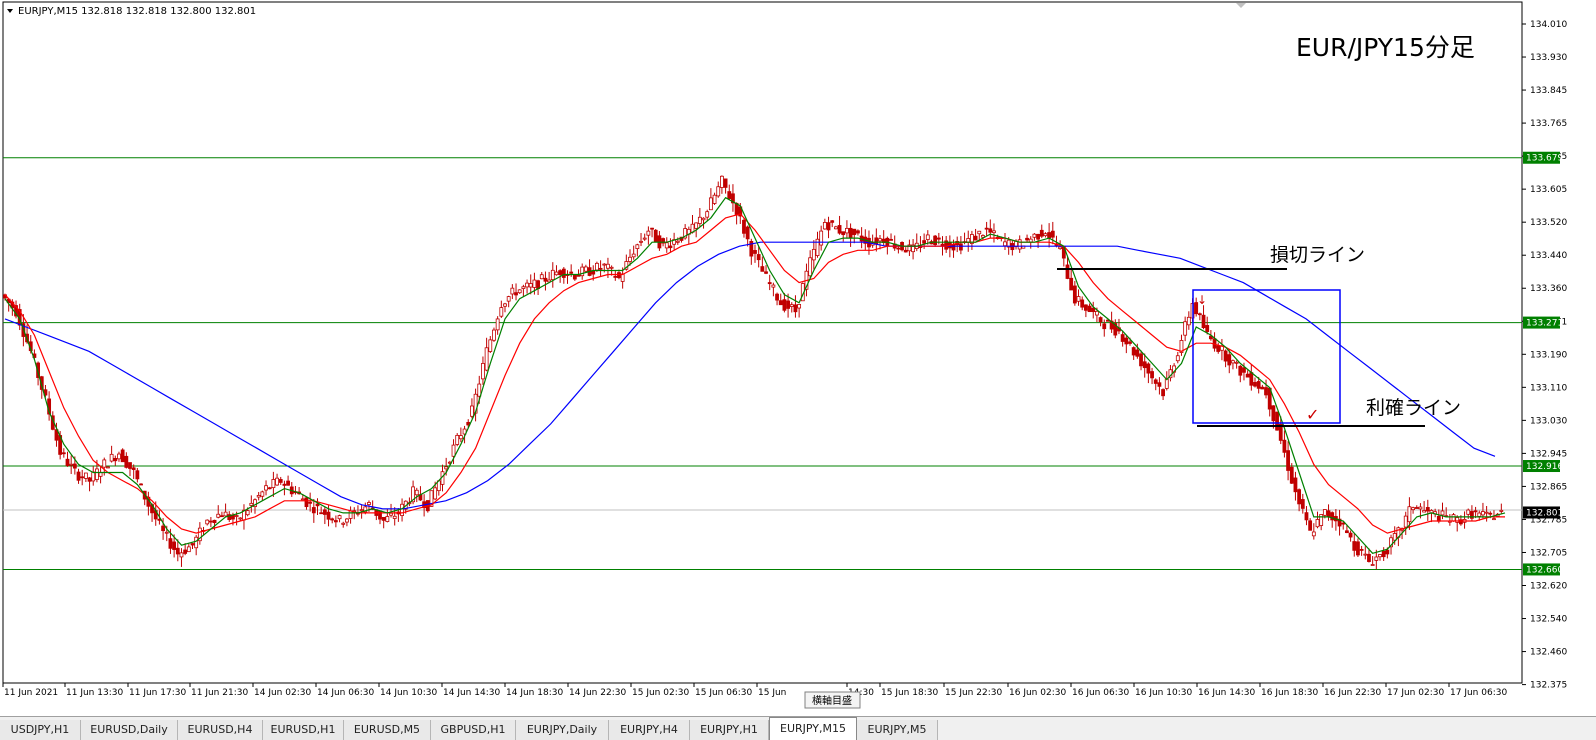  I want to click on tab-eurjpy-daily: EURJPY,Daily, so click(562, 730).